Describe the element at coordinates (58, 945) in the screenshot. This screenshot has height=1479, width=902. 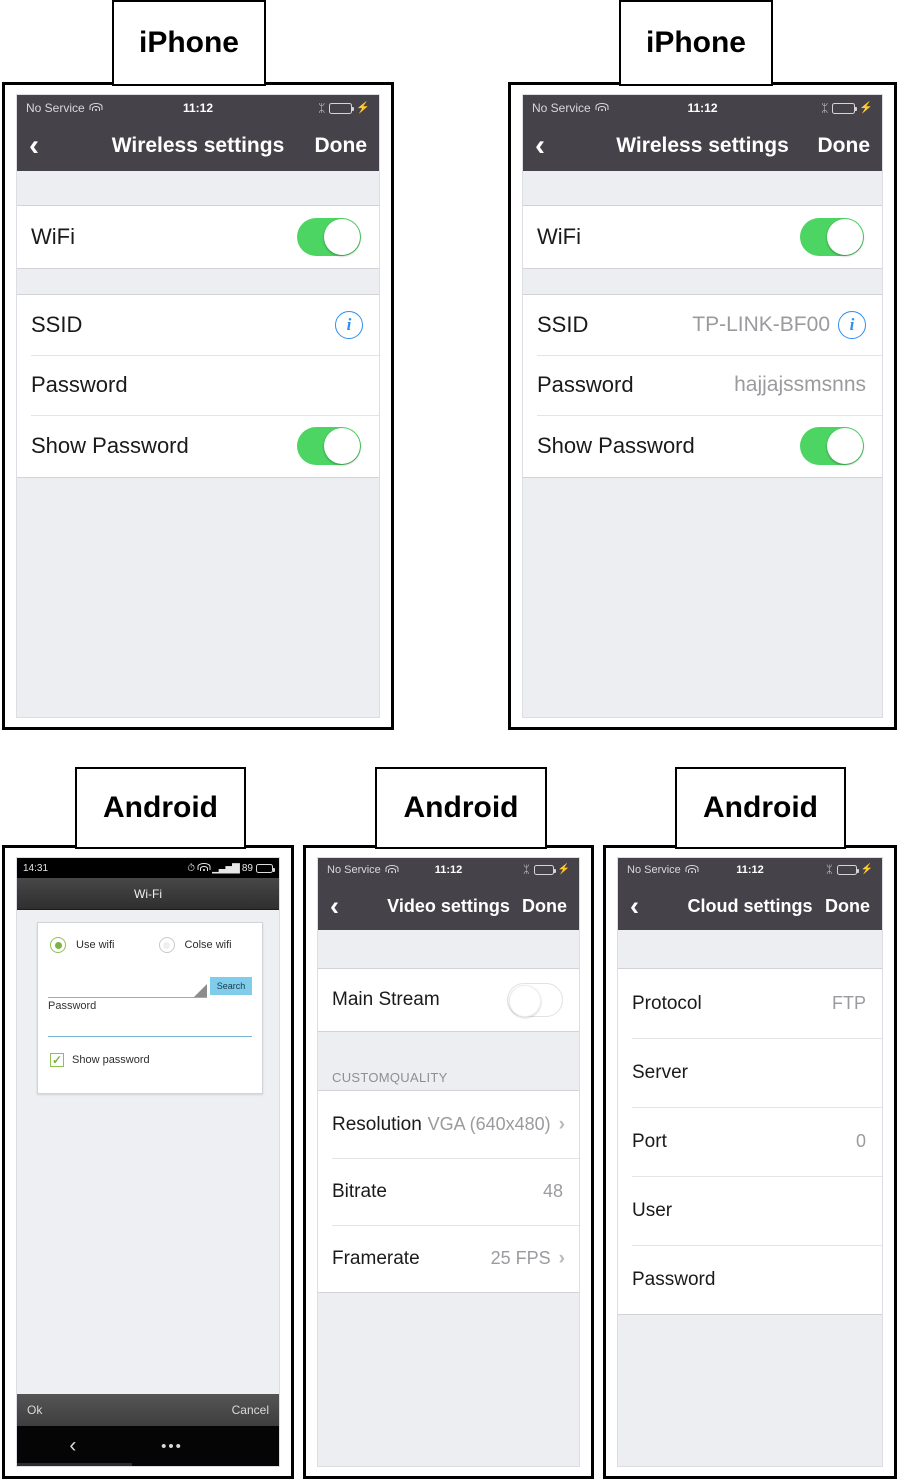
I see `radio-use-wifi` at that location.